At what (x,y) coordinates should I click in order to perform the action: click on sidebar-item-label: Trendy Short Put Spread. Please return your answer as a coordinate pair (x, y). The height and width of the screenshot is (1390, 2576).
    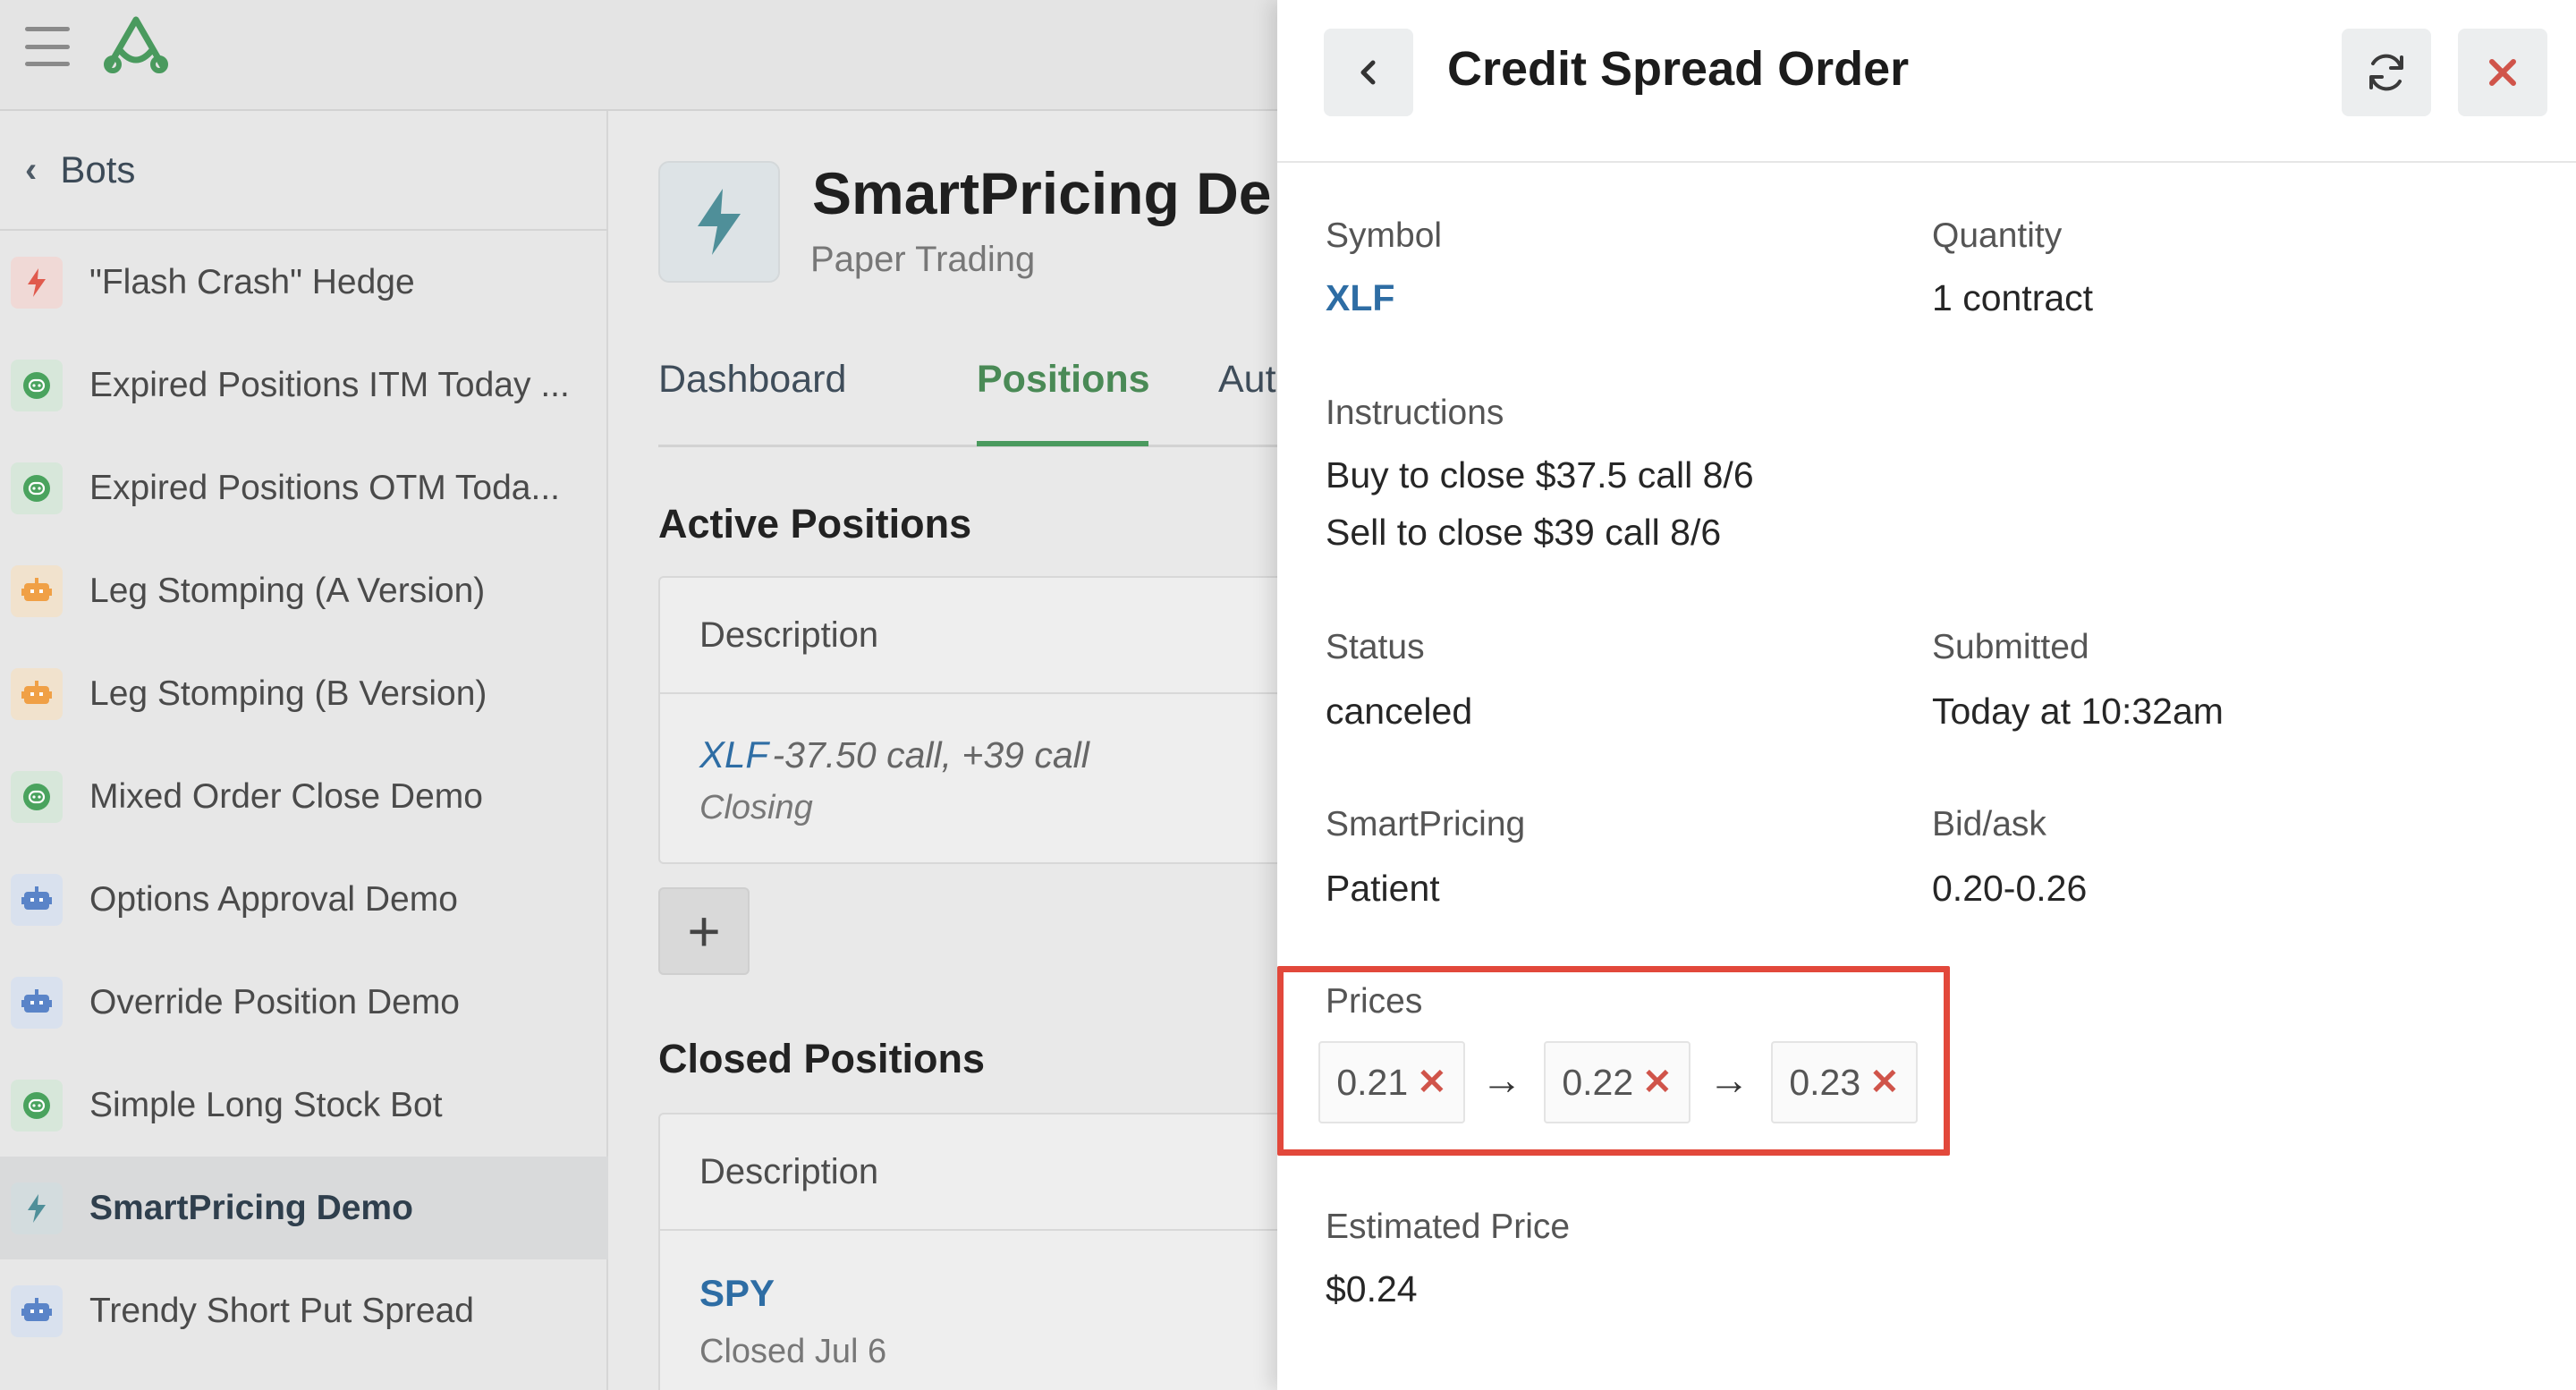
    Looking at the image, I should click on (281, 1310).